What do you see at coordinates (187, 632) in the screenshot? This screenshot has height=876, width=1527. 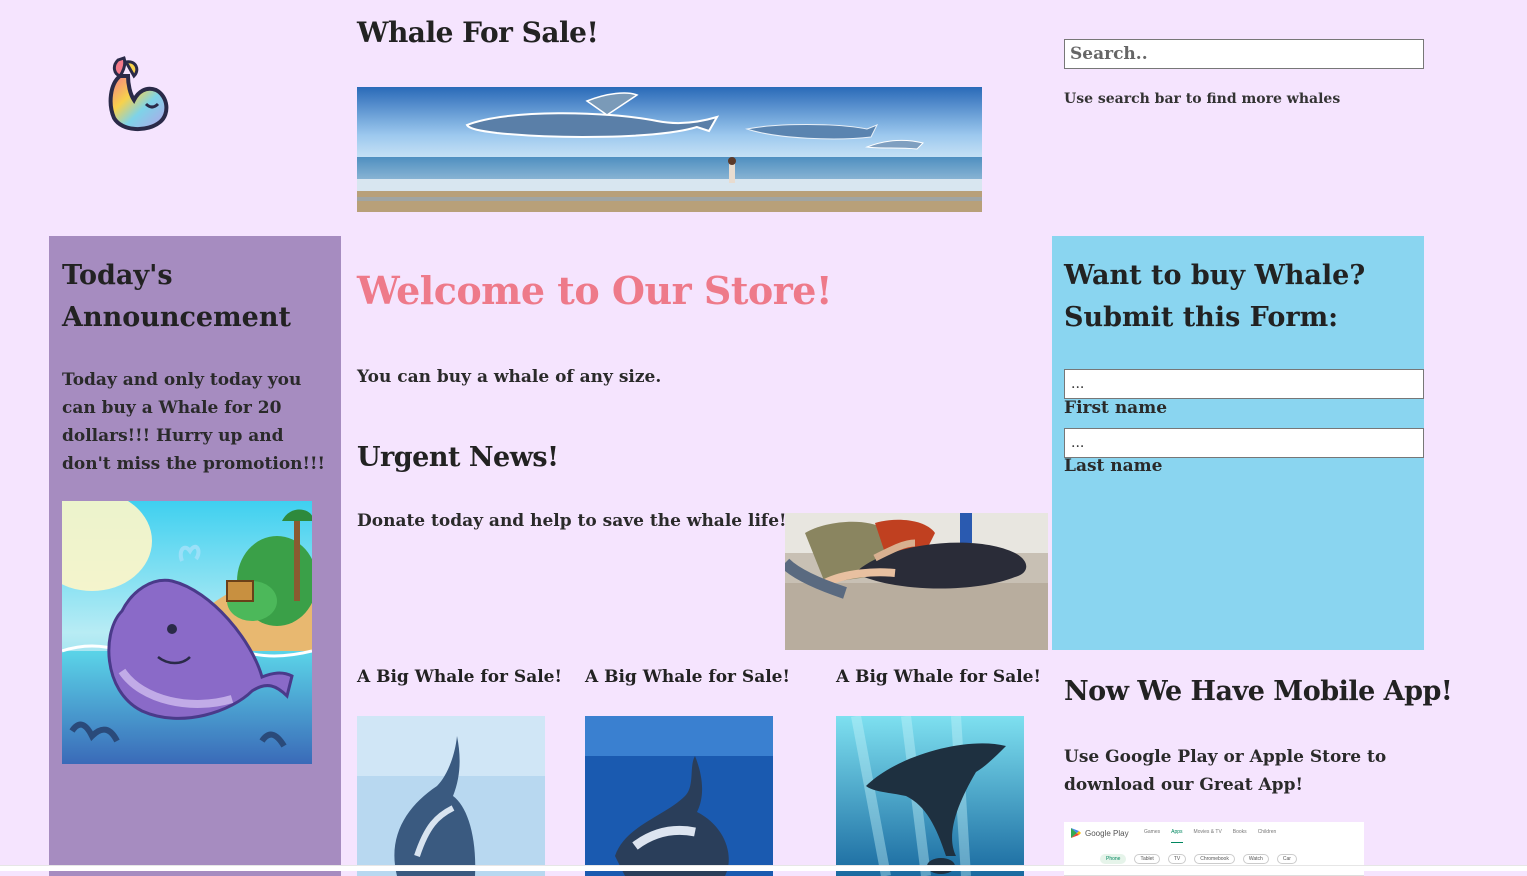 I see `cartoon-whale-image` at bounding box center [187, 632].